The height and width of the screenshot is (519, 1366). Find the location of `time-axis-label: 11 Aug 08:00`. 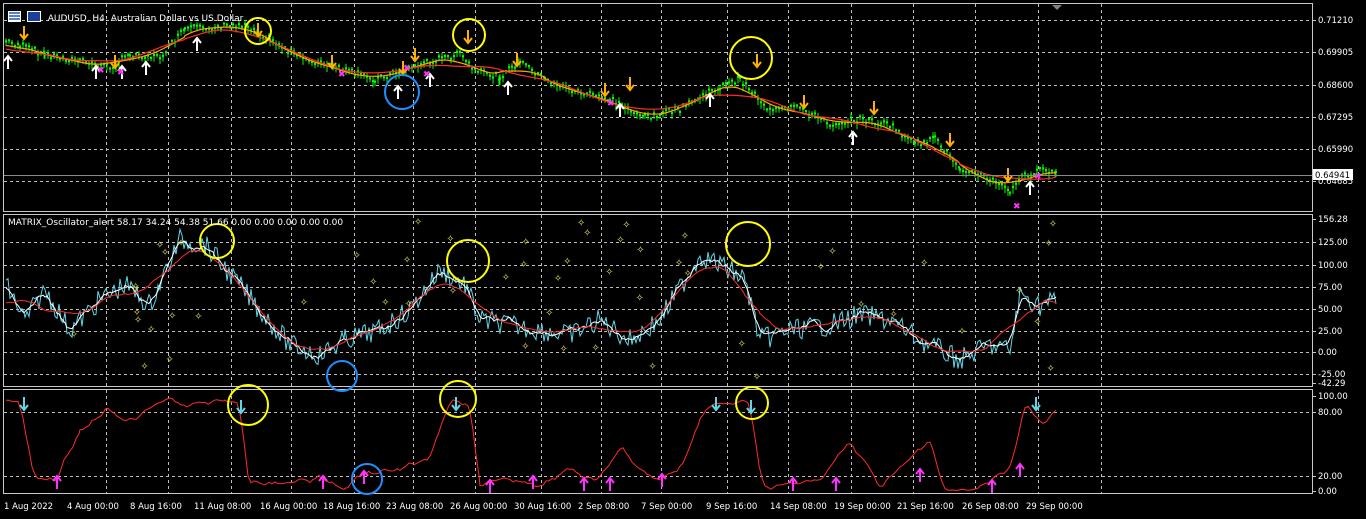

time-axis-label: 11 Aug 08:00 is located at coordinates (222, 507).